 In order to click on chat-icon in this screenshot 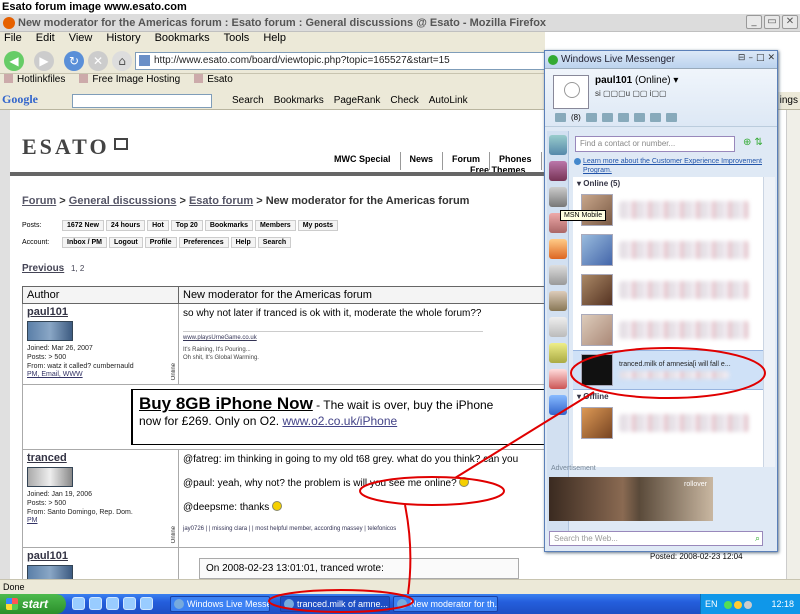, I will do `click(639, 117)`.